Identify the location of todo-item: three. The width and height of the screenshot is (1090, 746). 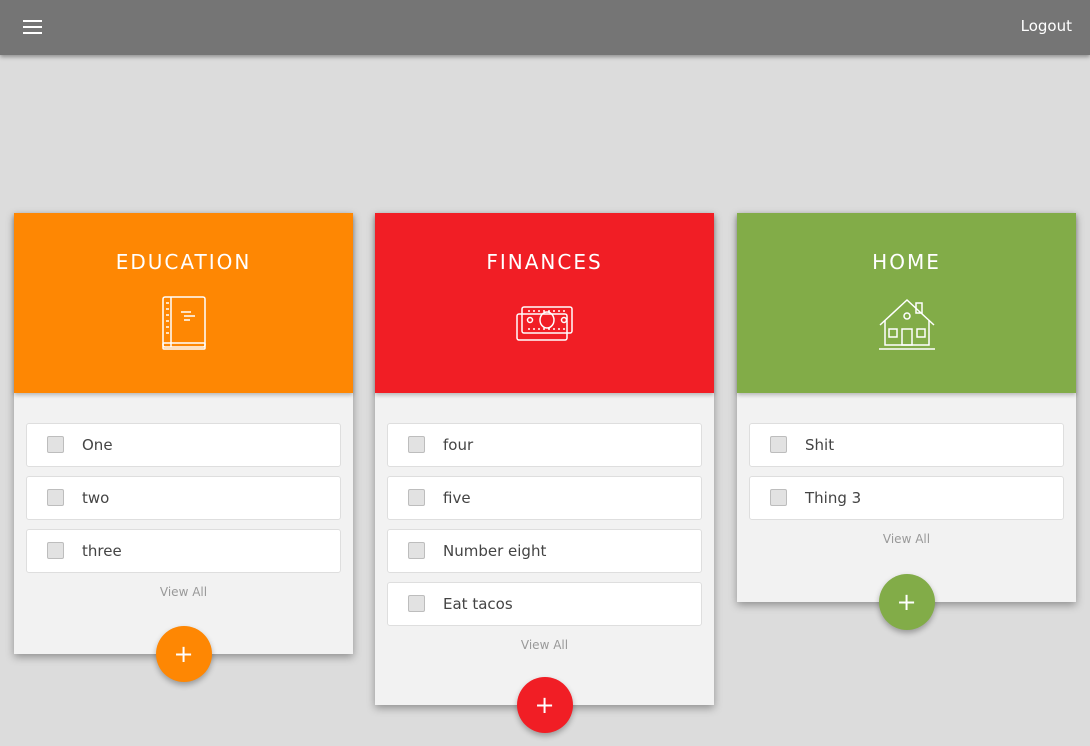
(183, 551).